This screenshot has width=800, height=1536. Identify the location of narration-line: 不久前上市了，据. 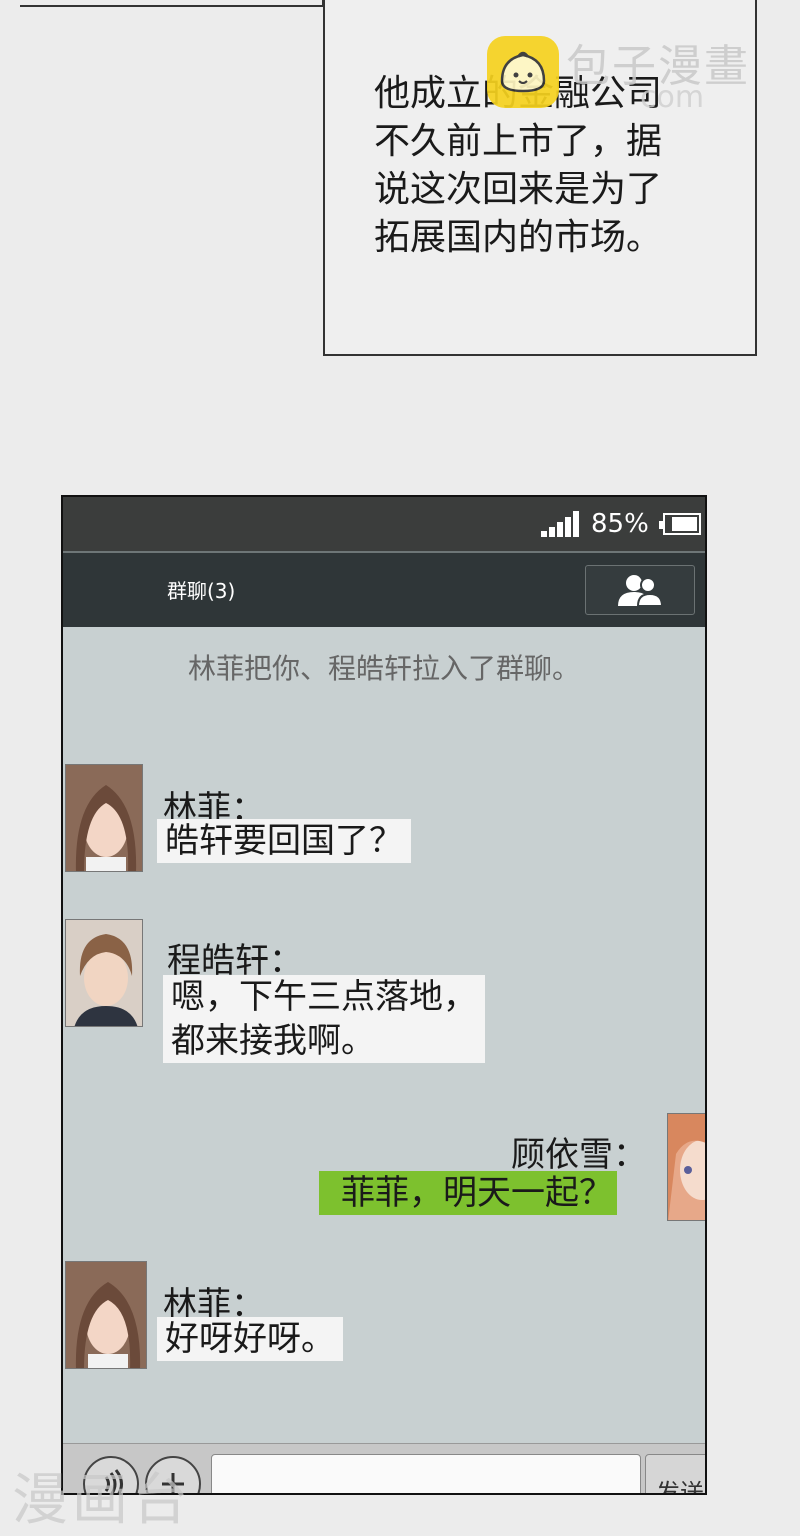
(518, 141).